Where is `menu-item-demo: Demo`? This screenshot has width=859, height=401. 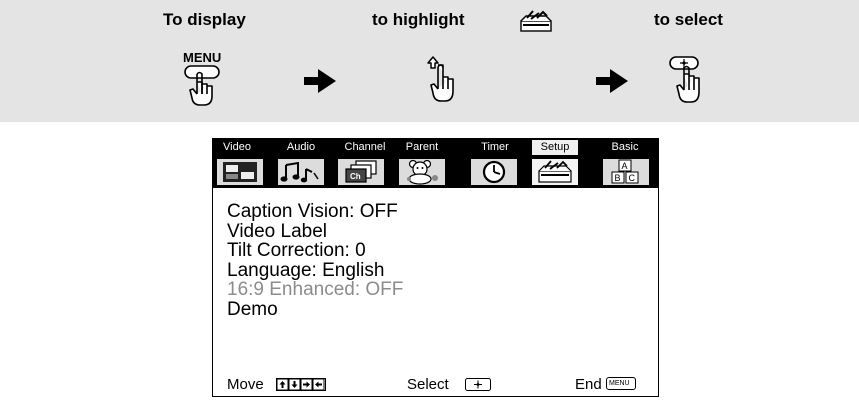
menu-item-demo: Demo is located at coordinates (315, 309).